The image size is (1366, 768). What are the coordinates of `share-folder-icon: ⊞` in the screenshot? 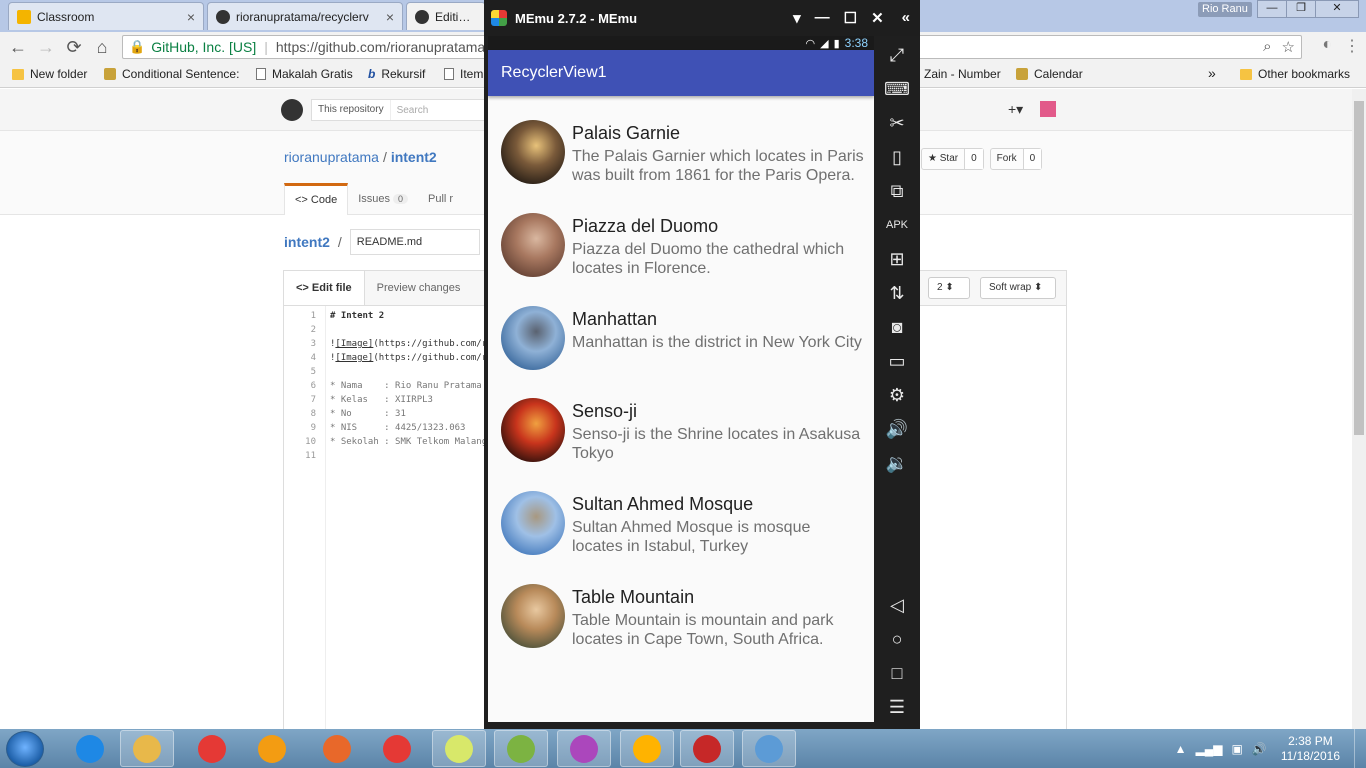 It's located at (897, 259).